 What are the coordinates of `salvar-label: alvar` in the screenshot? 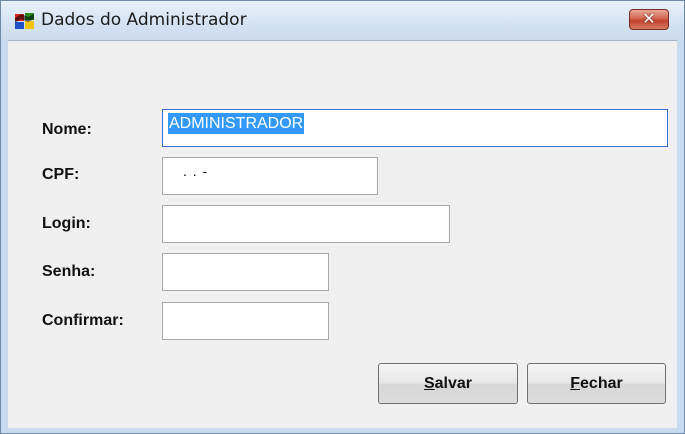 It's located at (453, 383).